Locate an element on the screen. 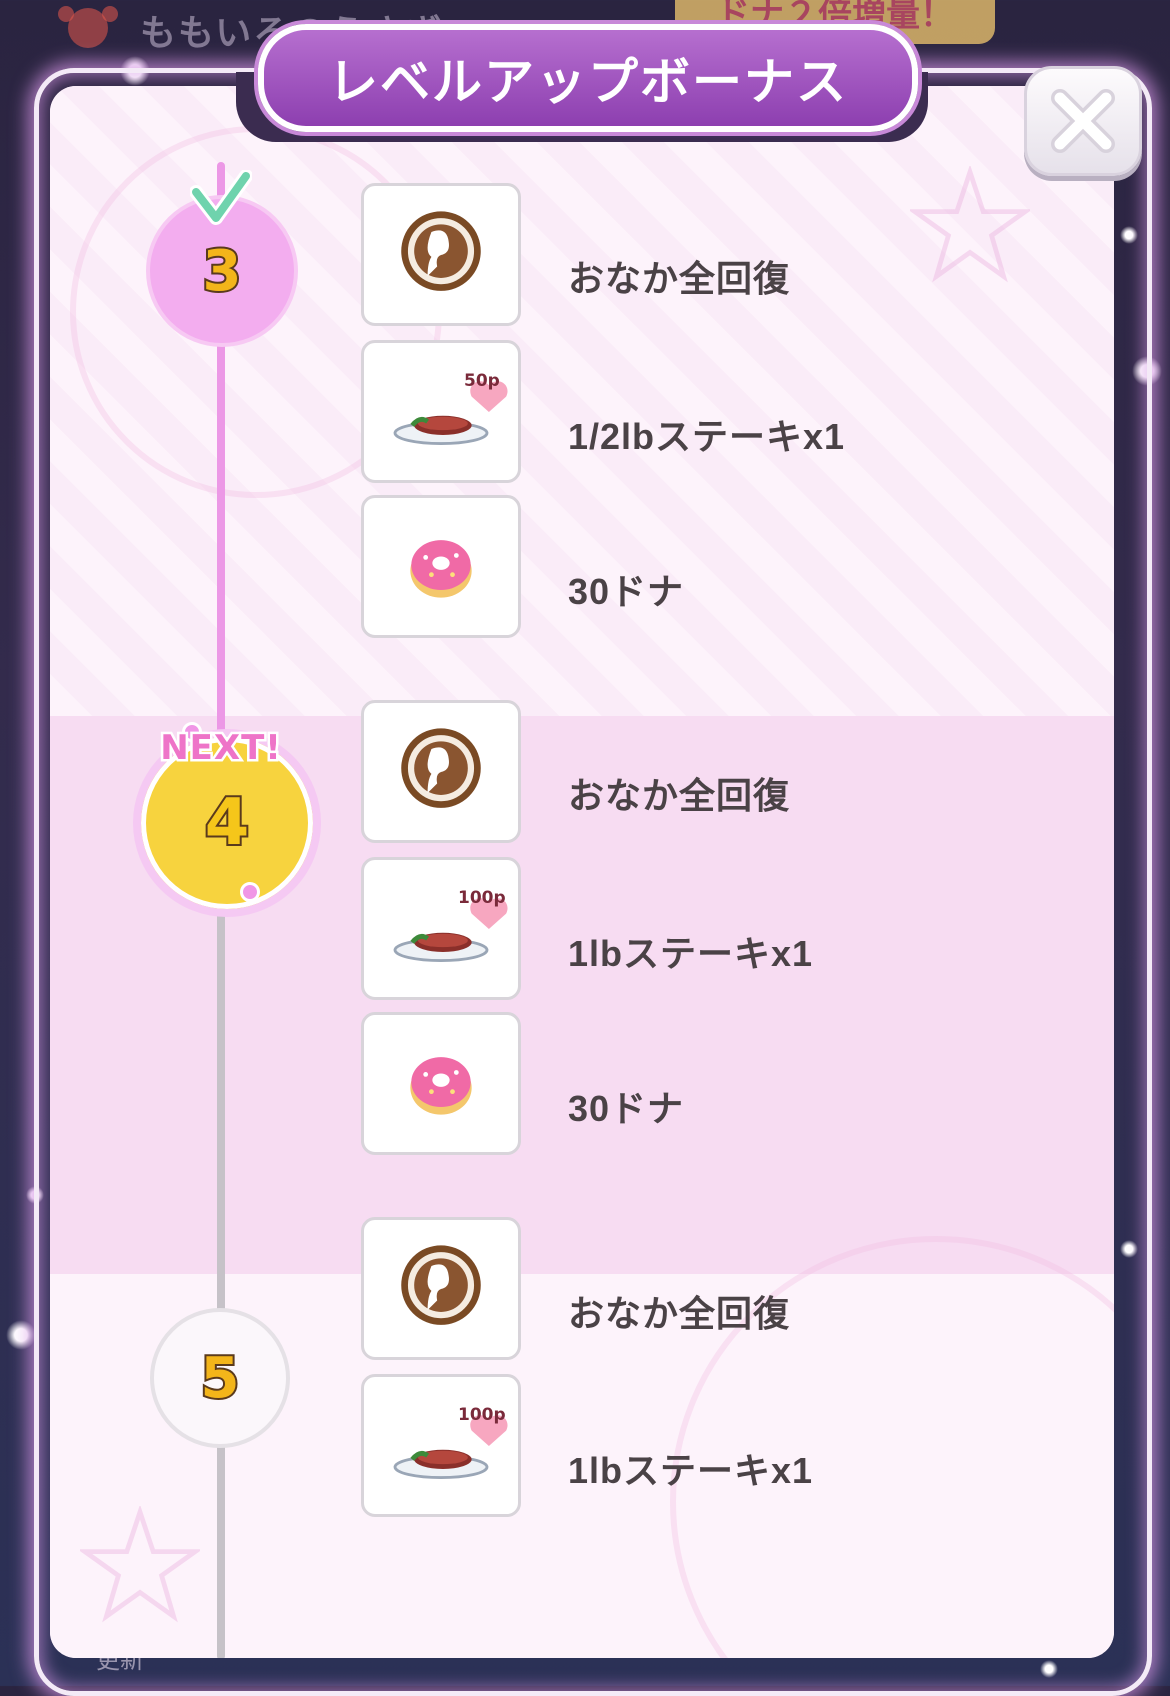 Image resolution: width=1170 pixels, height=1696 pixels. points-badge: 50p is located at coordinates (482, 381).